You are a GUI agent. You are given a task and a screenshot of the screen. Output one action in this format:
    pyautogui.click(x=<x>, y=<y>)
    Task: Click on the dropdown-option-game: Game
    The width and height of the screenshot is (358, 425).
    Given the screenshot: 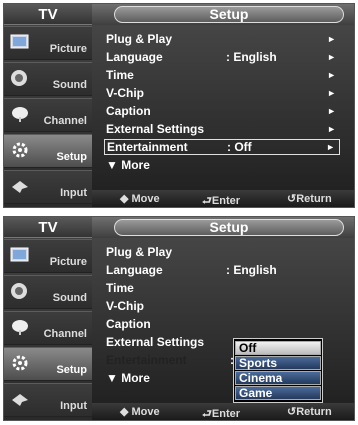 What is the action you would take?
    pyautogui.click(x=278, y=393)
    